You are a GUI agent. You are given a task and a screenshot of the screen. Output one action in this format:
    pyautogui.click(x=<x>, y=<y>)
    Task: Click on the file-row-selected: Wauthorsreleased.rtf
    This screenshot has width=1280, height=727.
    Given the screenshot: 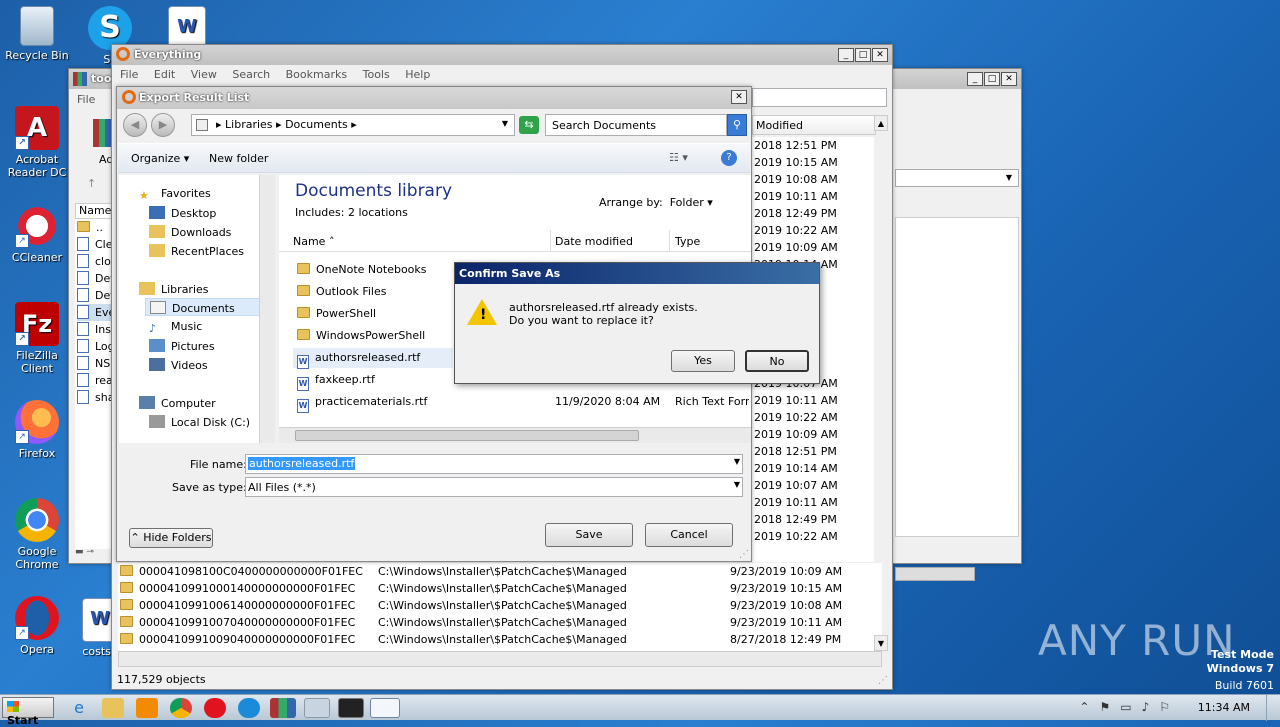 What is the action you would take?
    pyautogui.click(x=373, y=358)
    